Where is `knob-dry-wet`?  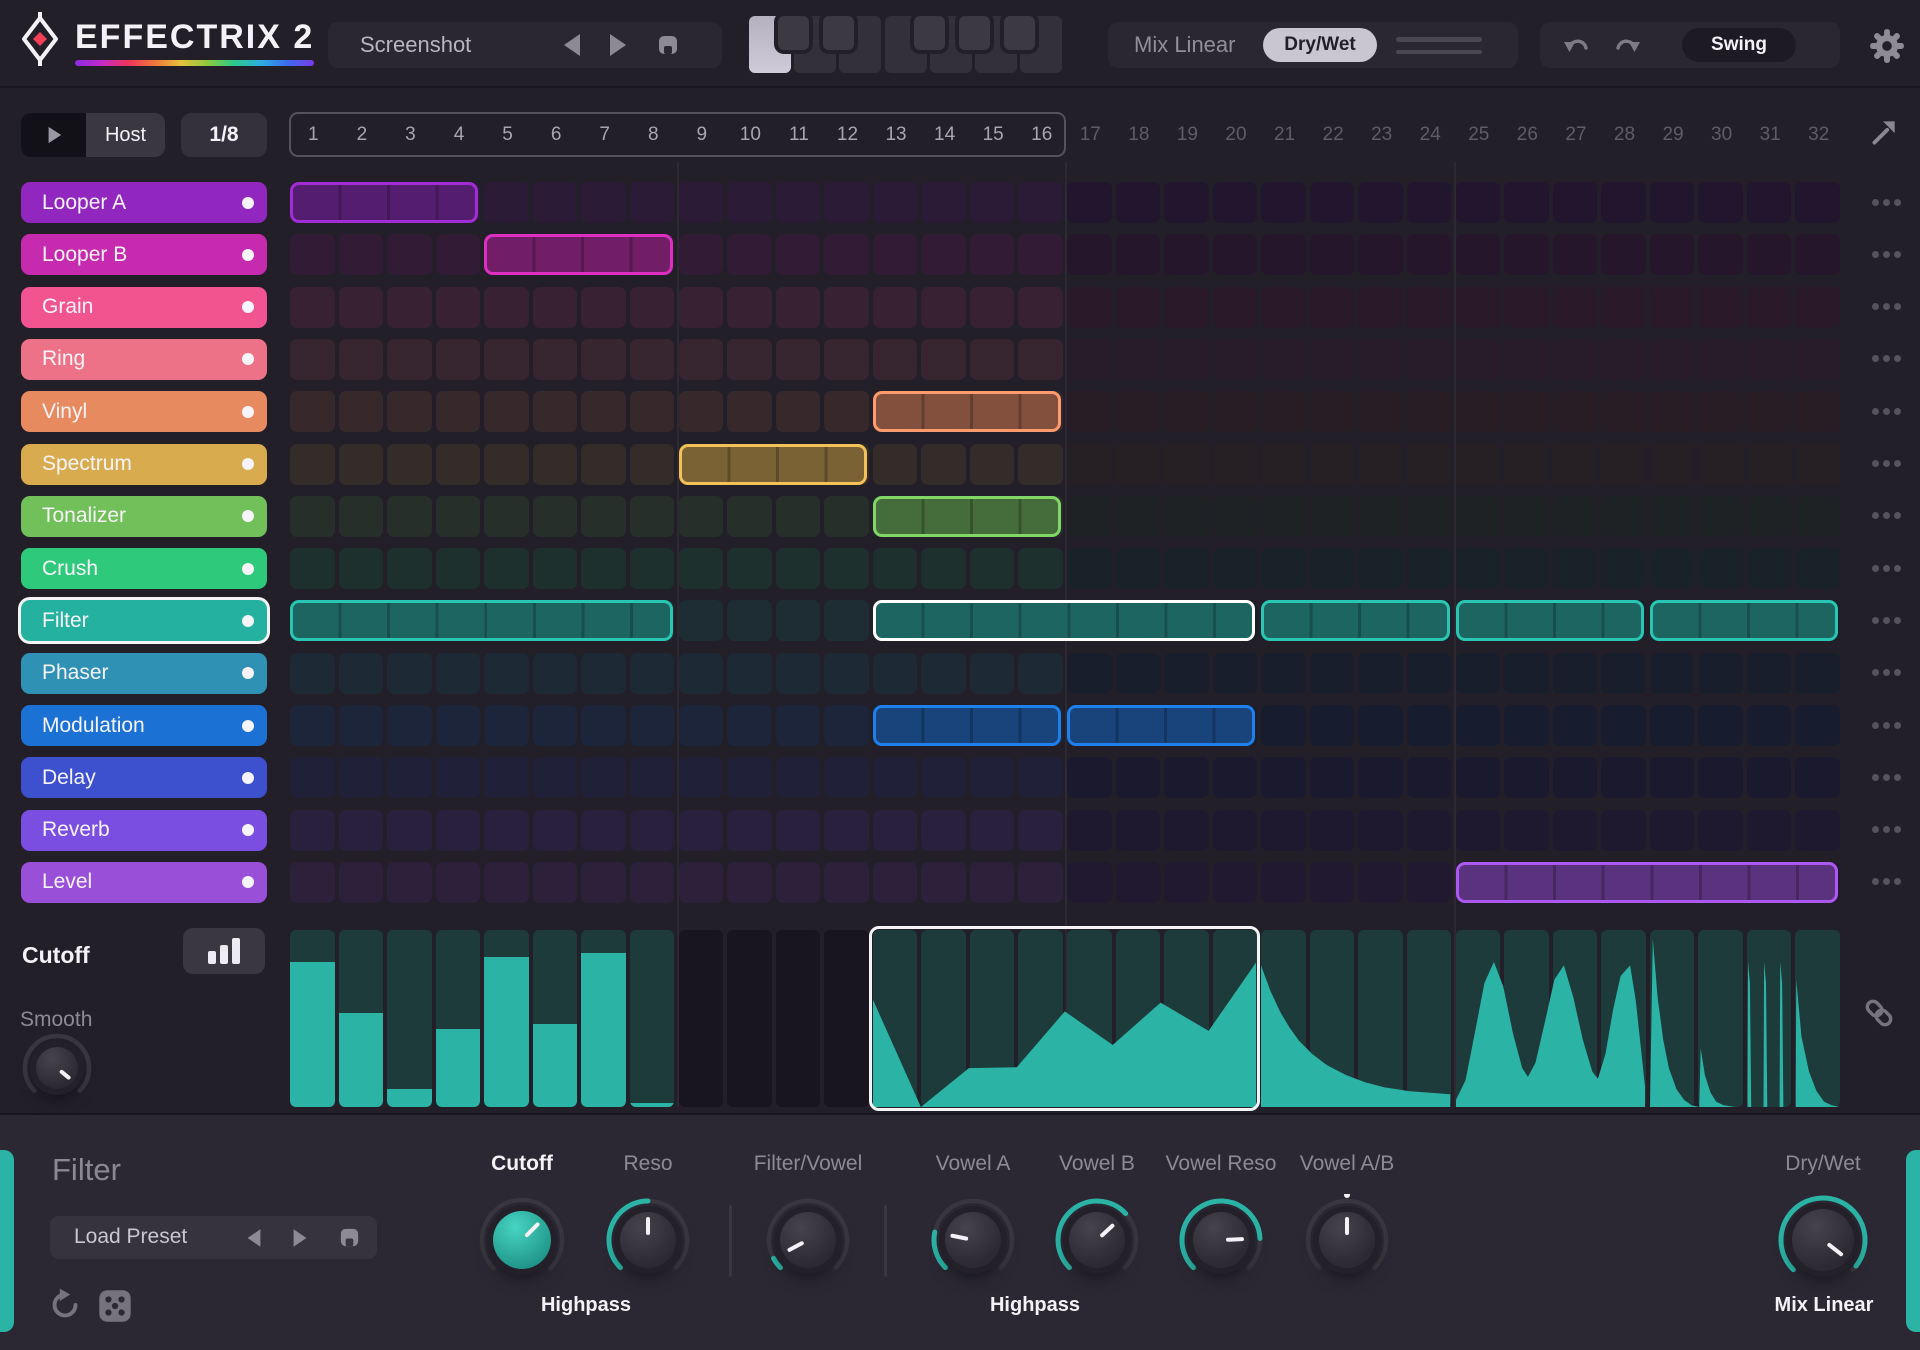 knob-dry-wet is located at coordinates (1823, 1240).